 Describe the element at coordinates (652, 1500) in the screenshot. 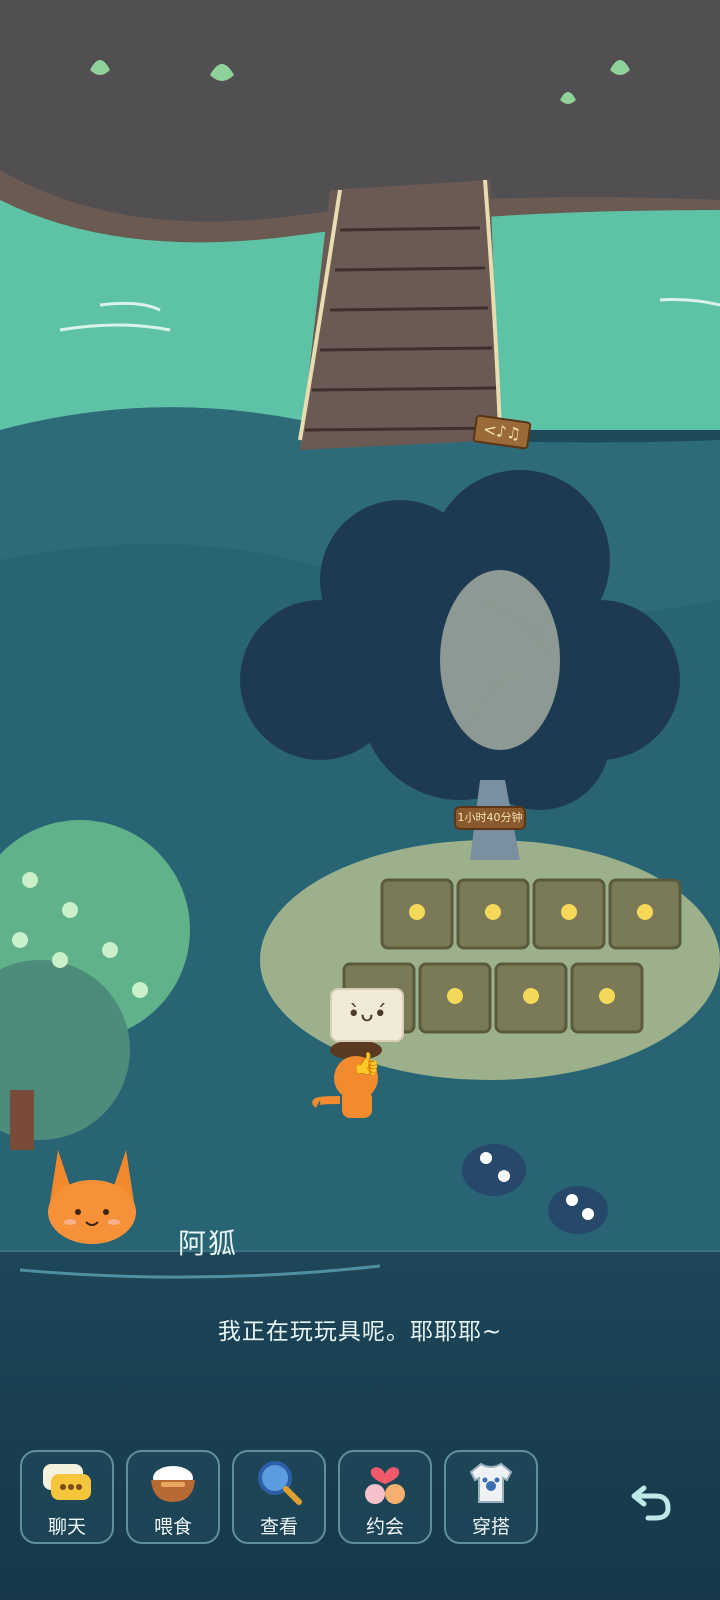

I see `undo-arrow-icon` at that location.